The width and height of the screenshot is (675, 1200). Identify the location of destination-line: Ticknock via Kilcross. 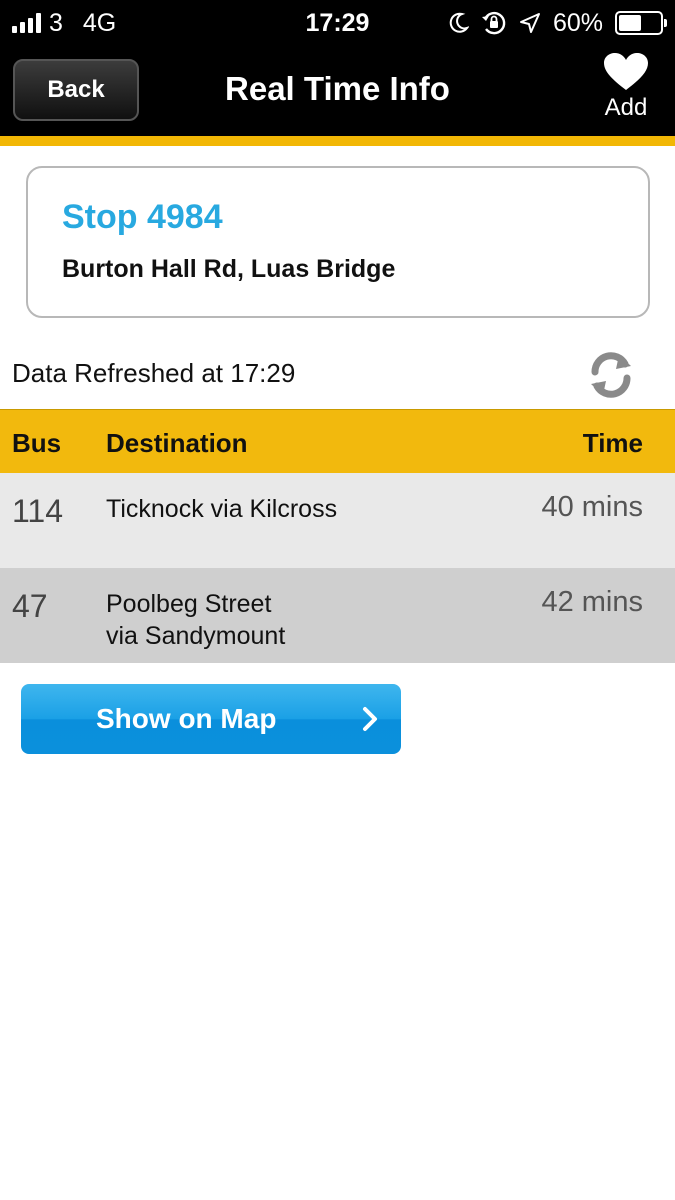
(222, 509).